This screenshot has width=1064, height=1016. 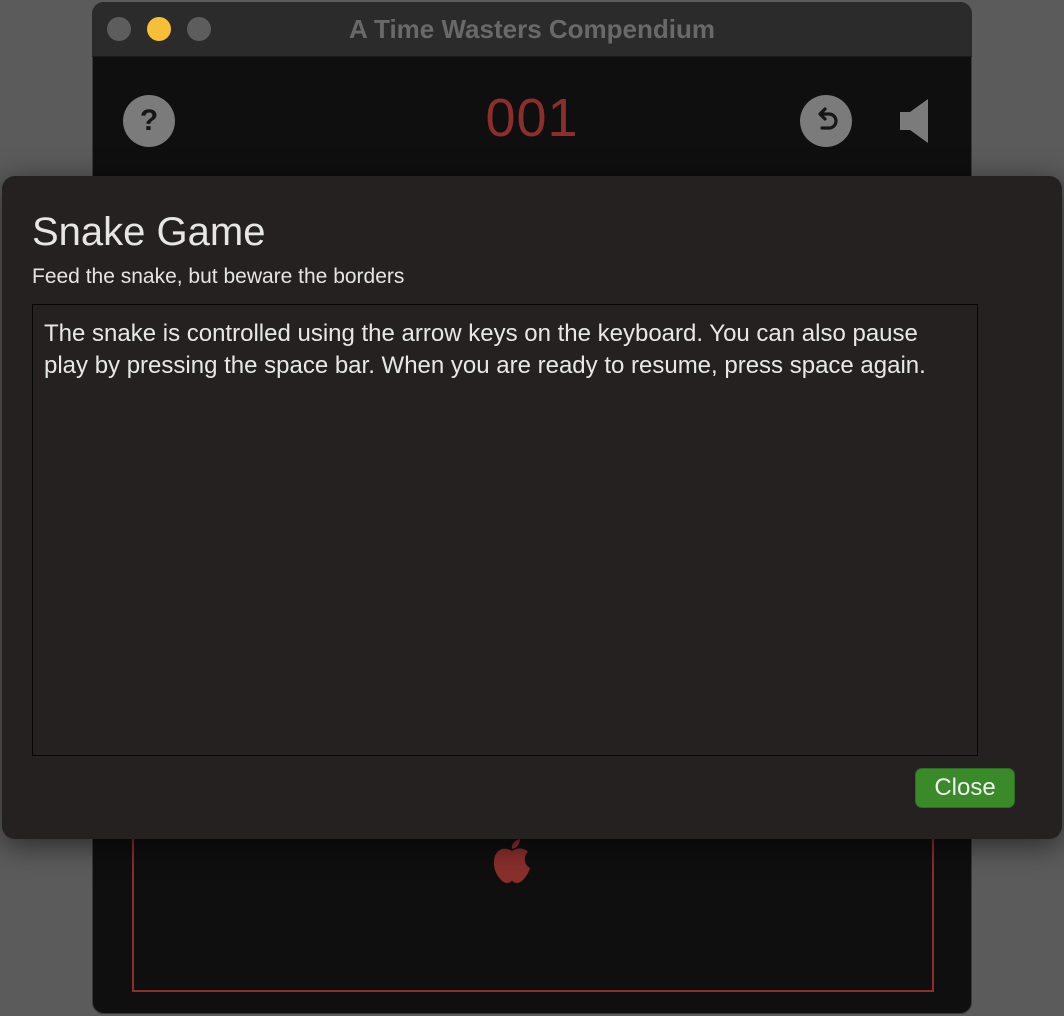 I want to click on window-title: A Time Wasters Compendium, so click(x=532, y=29).